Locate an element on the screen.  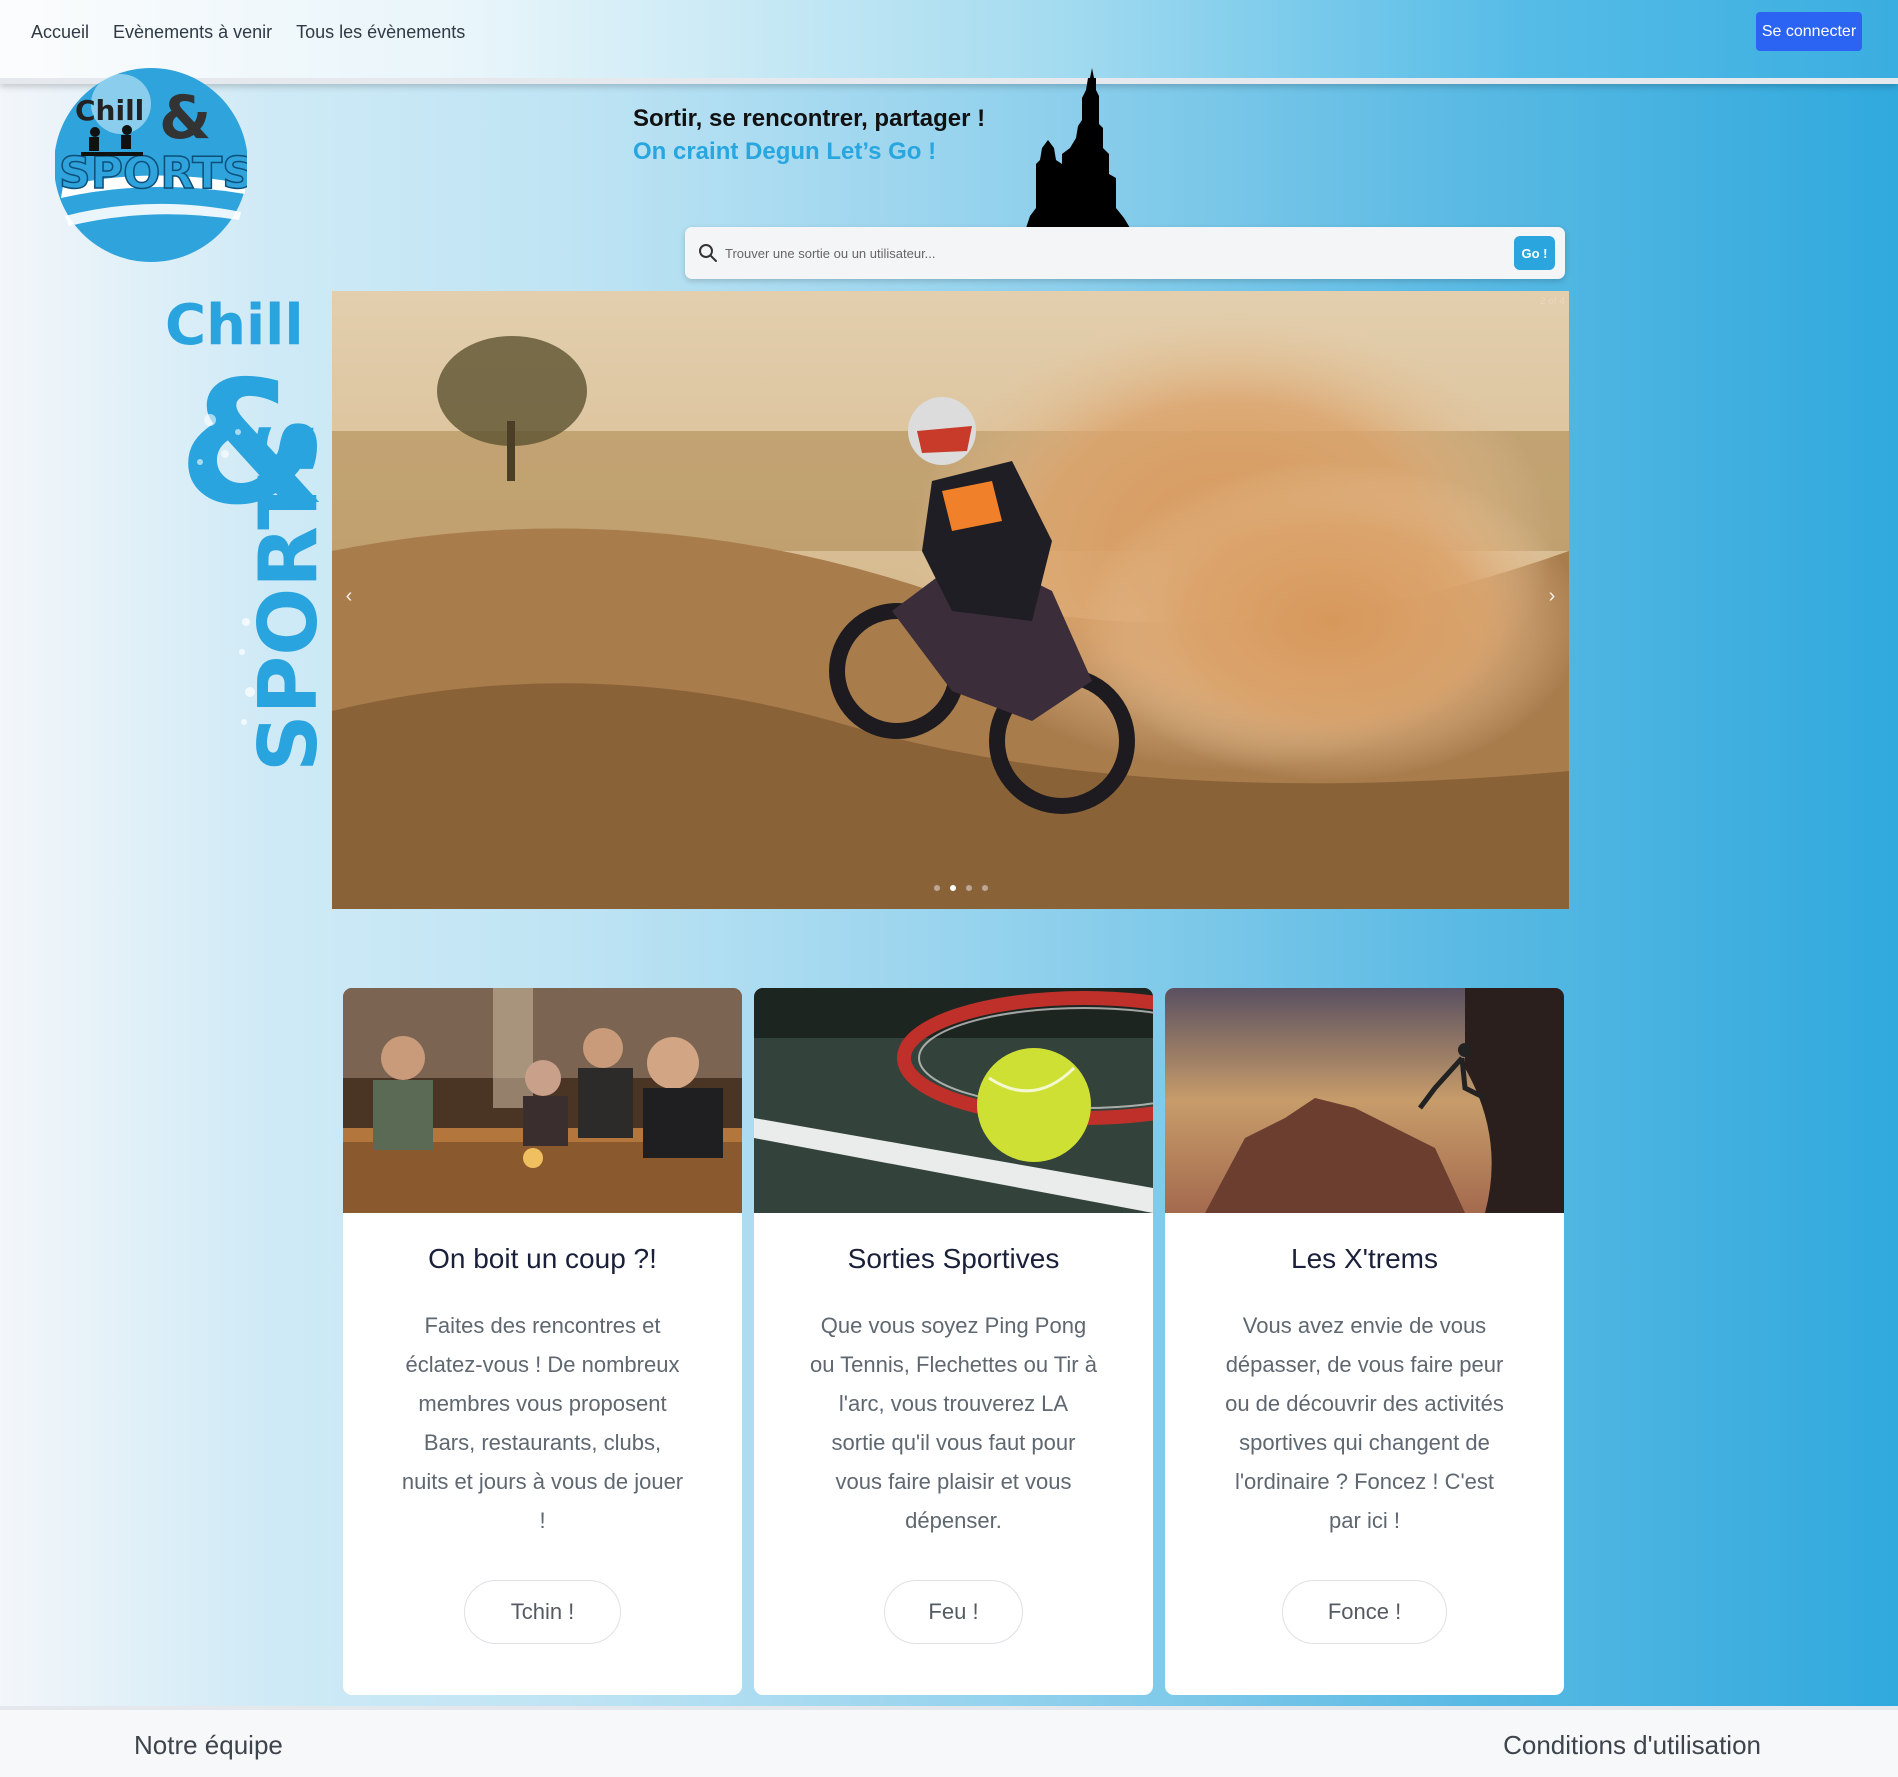
nav-link-evenements-a-venir: Evènements à venir is located at coordinates (192, 32).